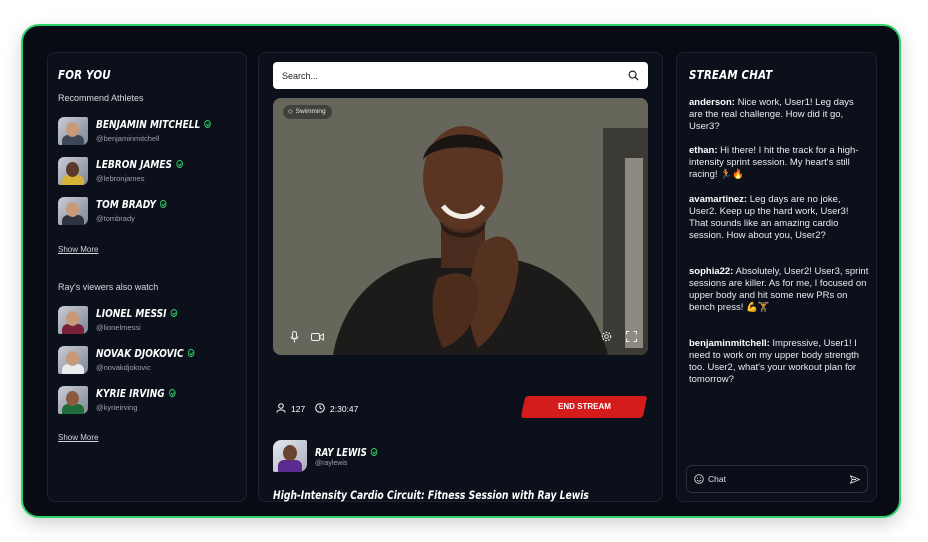  Describe the element at coordinates (631, 338) in the screenshot. I see `fullscreen-icon` at that location.